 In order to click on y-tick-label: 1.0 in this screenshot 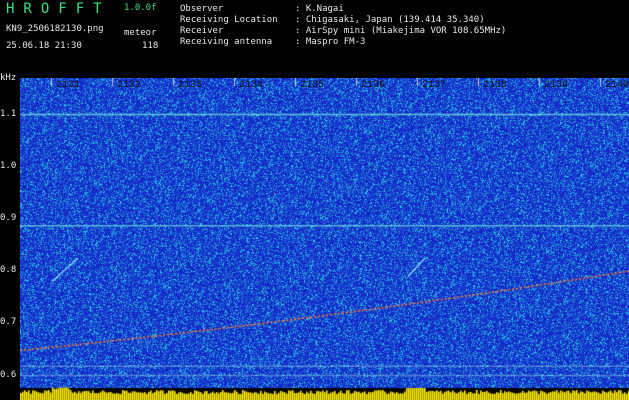, I will do `click(8, 165)`.